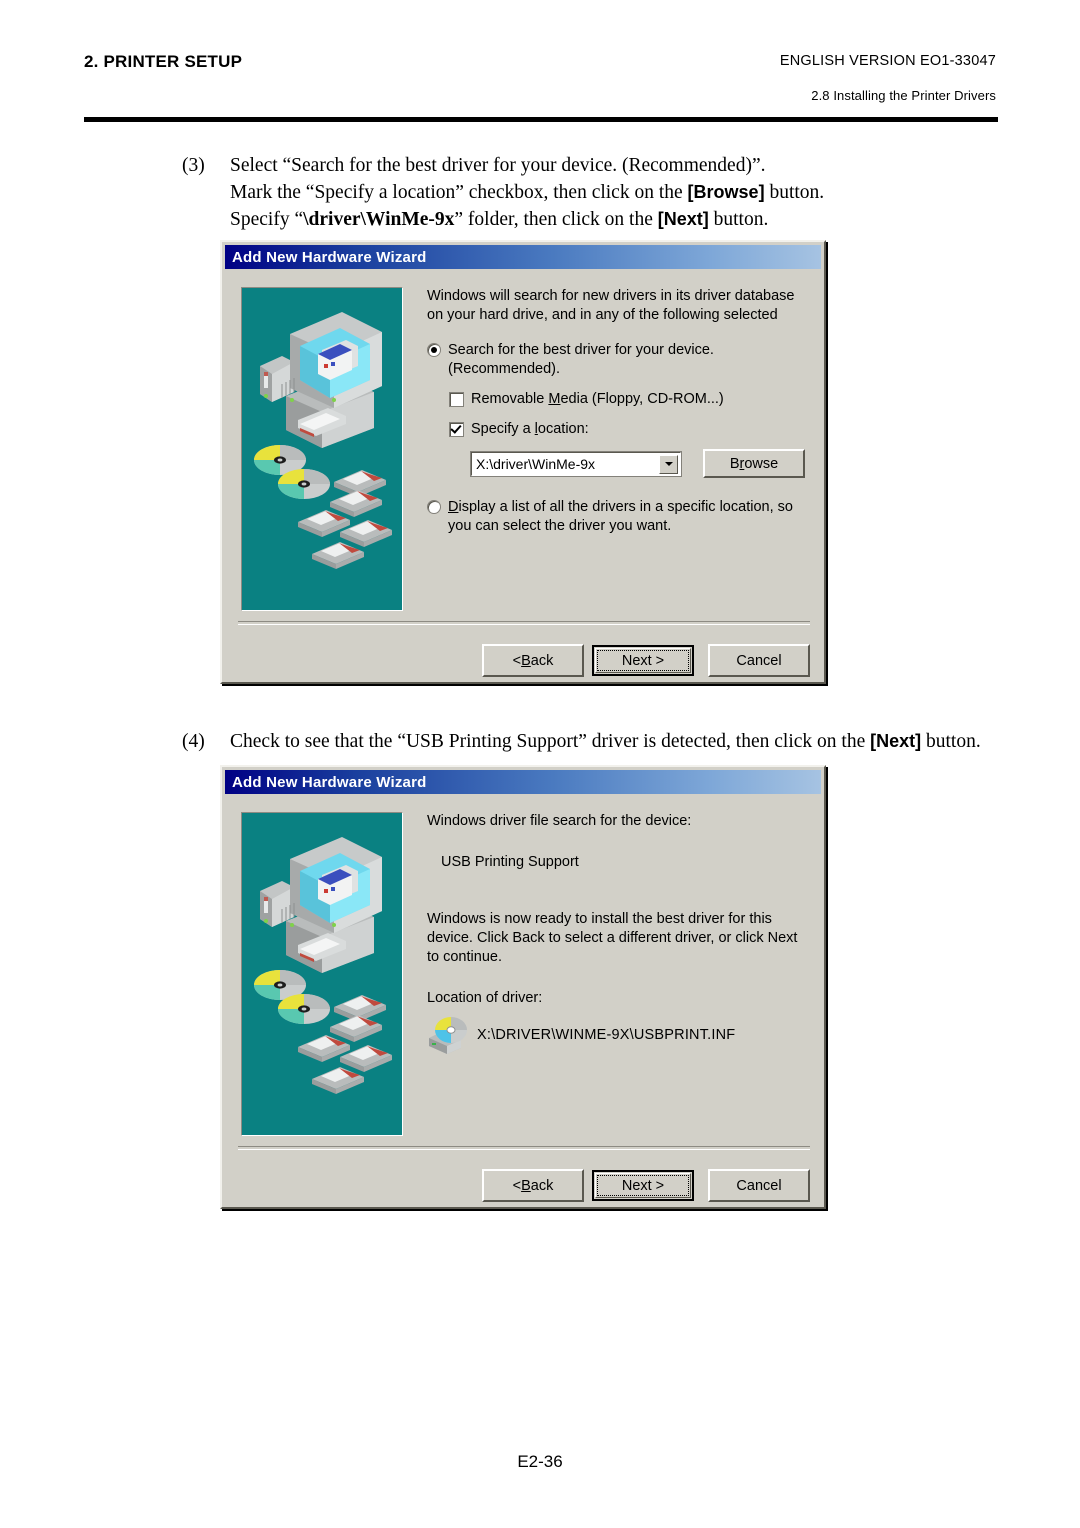 The height and width of the screenshot is (1528, 1080). Describe the element at coordinates (951, 741) in the screenshot. I see `step-4-line1-post: button.` at that location.